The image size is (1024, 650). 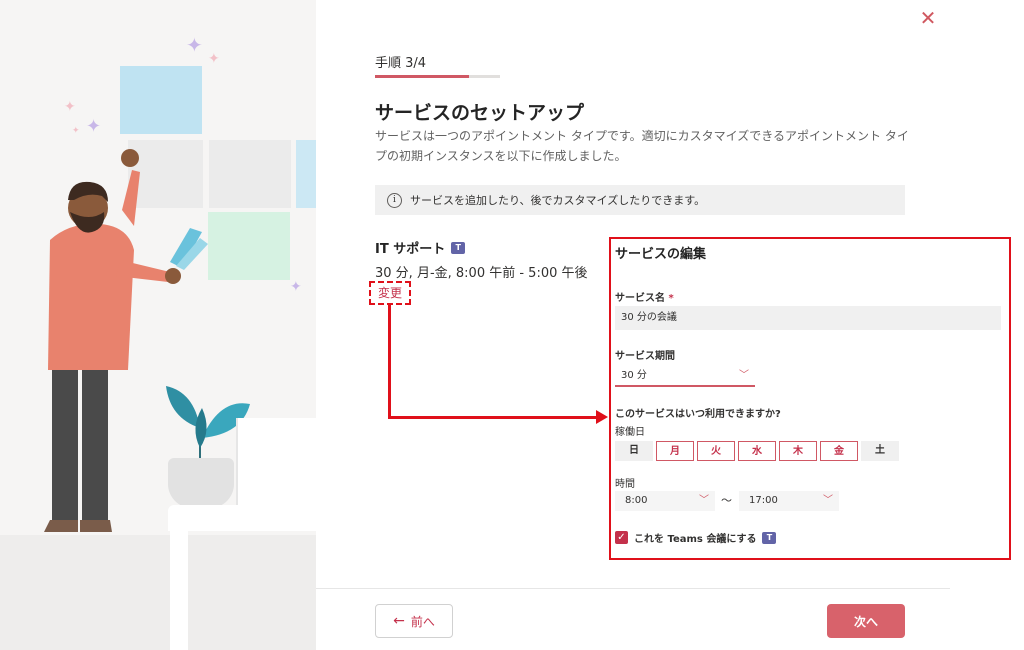 What do you see at coordinates (422, 76) in the screenshot?
I see `progress-fill` at bounding box center [422, 76].